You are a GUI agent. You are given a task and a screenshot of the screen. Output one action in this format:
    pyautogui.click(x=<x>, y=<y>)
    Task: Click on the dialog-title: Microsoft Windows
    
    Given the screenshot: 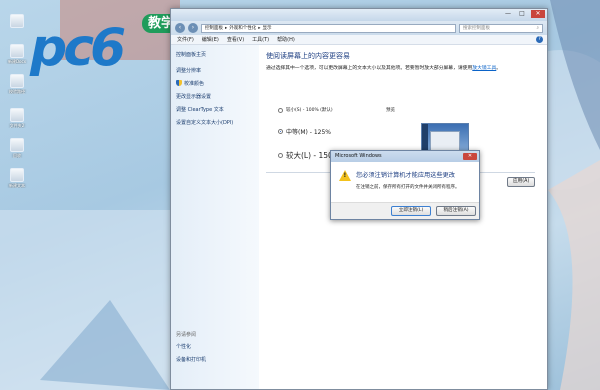 What is the action you would take?
    pyautogui.click(x=358, y=156)
    